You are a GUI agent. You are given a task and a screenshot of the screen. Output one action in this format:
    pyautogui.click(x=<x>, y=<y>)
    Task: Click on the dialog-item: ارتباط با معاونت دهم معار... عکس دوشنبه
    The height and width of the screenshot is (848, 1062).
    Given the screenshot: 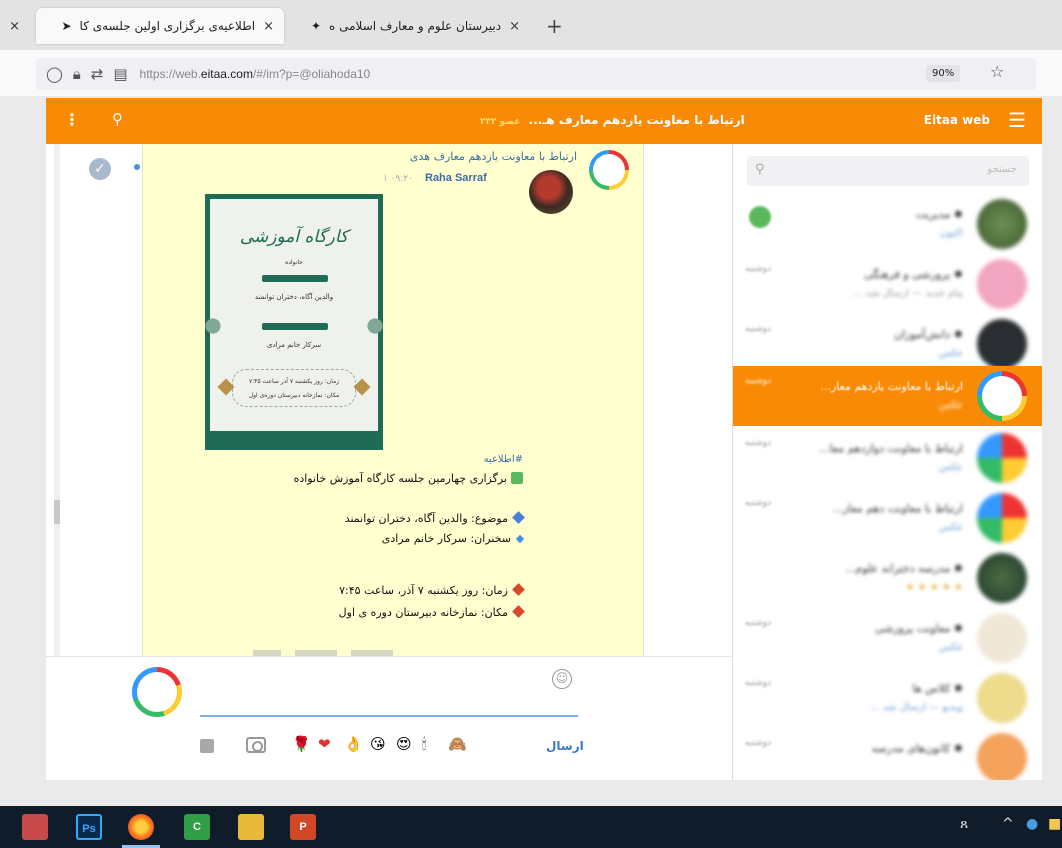 What is the action you would take?
    pyautogui.click(x=887, y=518)
    